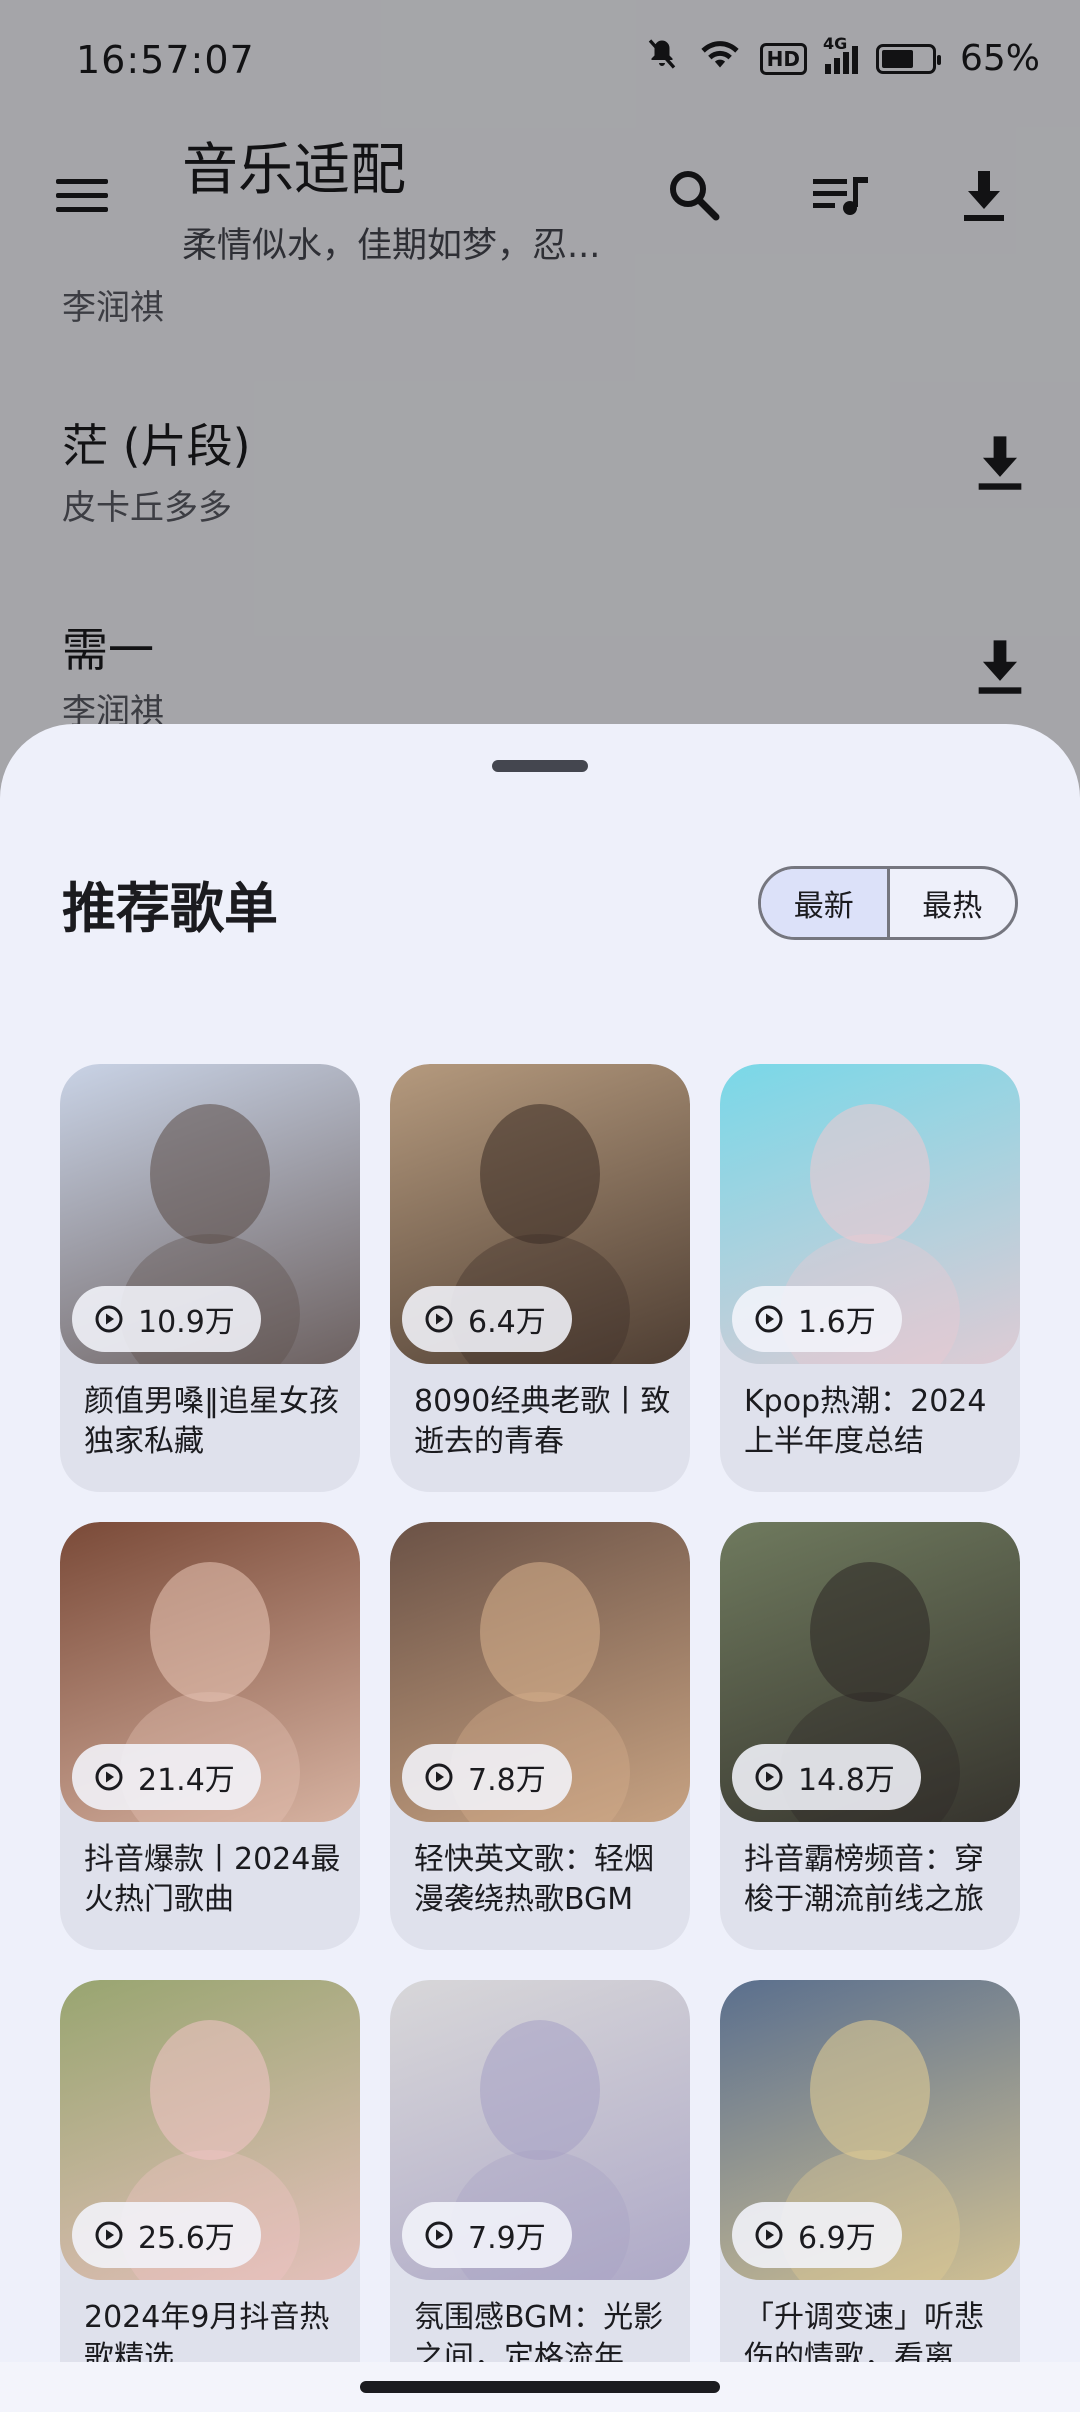 This screenshot has width=1080, height=2412. Describe the element at coordinates (540, 1736) in the screenshot. I see `playlist-card: 7.8万 轻快英文歌：轻烟漫袭绕热歌BGM` at that location.